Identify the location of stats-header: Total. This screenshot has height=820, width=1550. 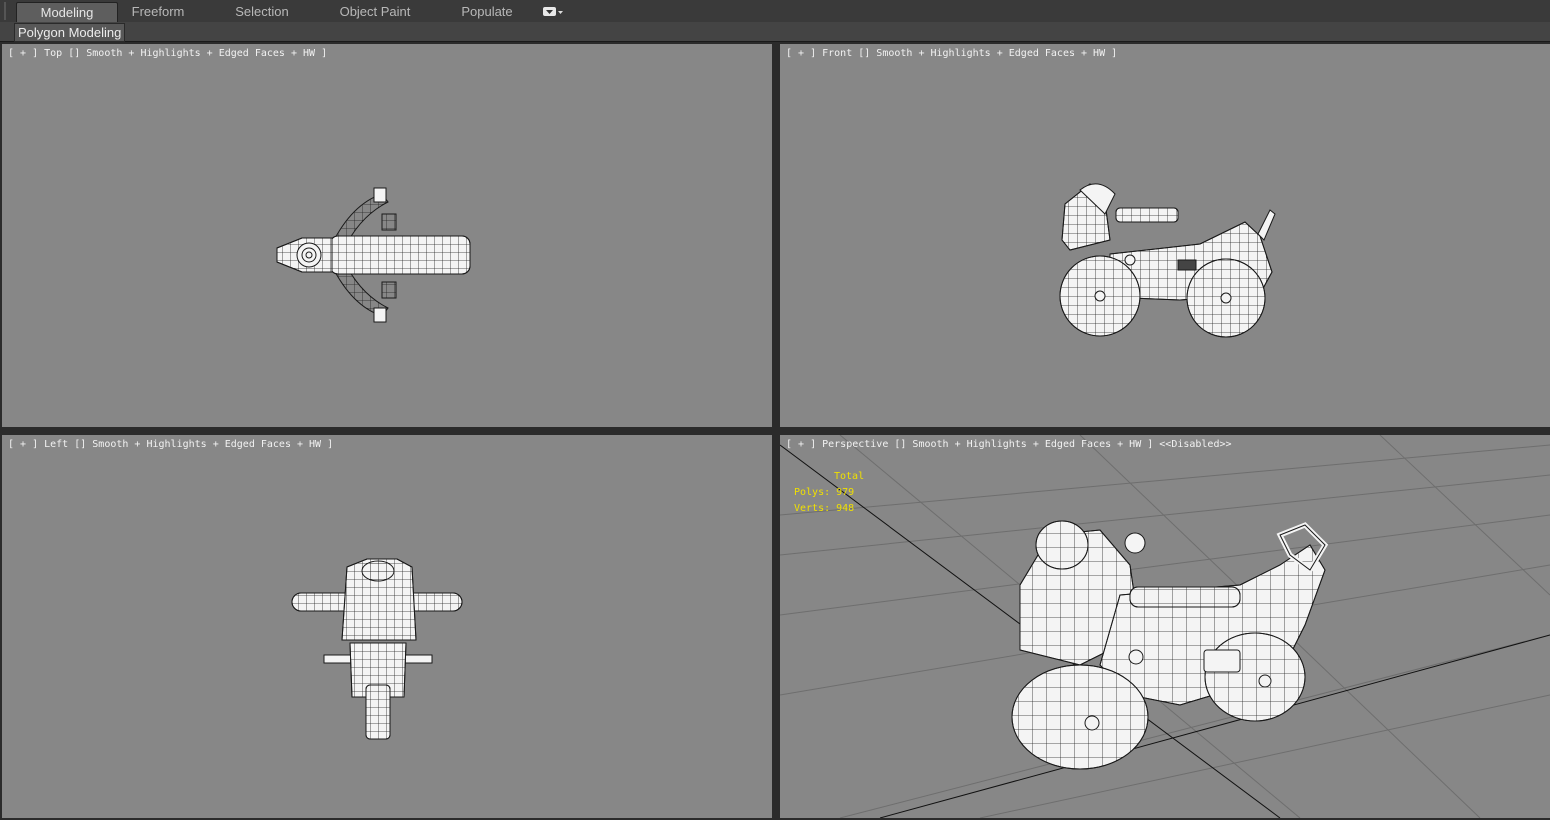
(849, 476).